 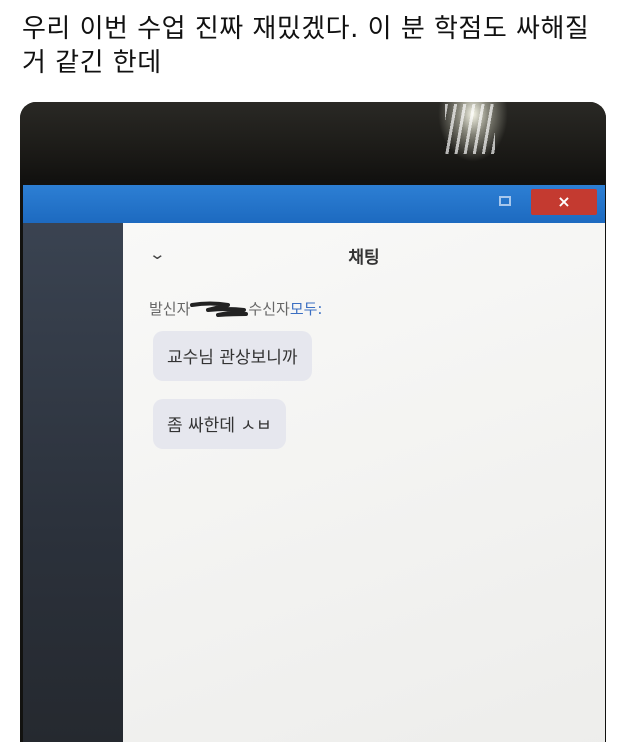 What do you see at coordinates (219, 424) in the screenshot?
I see `chat-message: 좀 싸한데 ㅅㅂ` at bounding box center [219, 424].